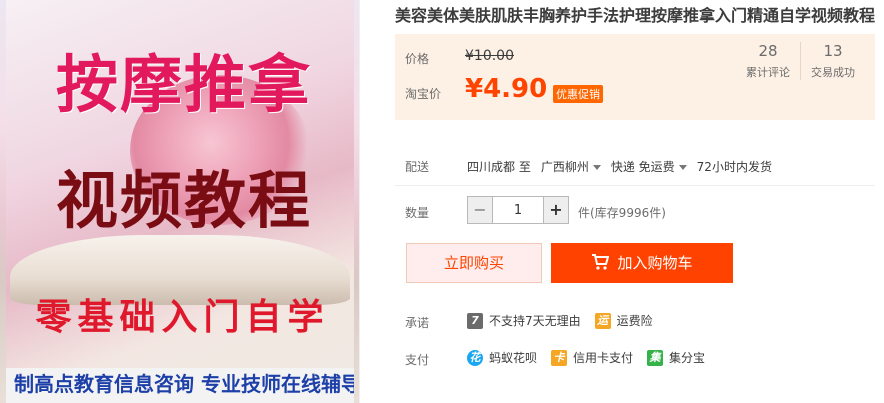  I want to click on delivery-info: 四川成都 至 广西柳州 快递 免运费 72小时内发货, so click(619, 166).